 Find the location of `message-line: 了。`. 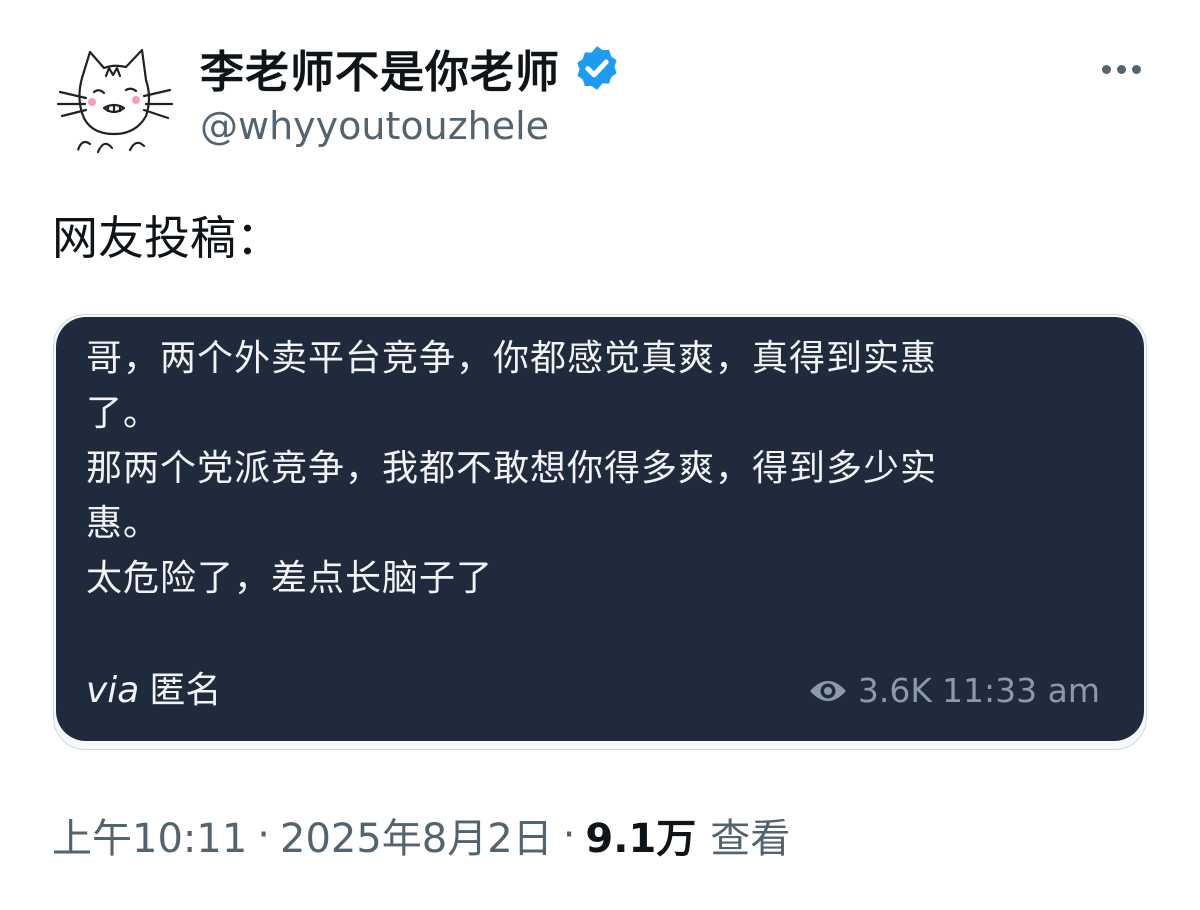

message-line: 了。 is located at coordinates (123, 413).